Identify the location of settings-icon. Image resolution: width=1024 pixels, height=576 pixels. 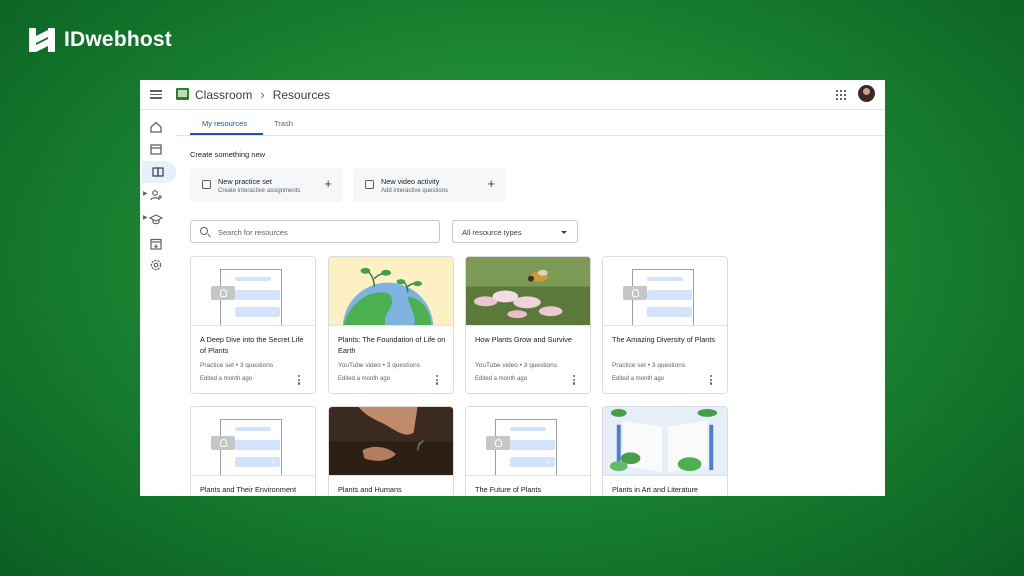
(156, 265).